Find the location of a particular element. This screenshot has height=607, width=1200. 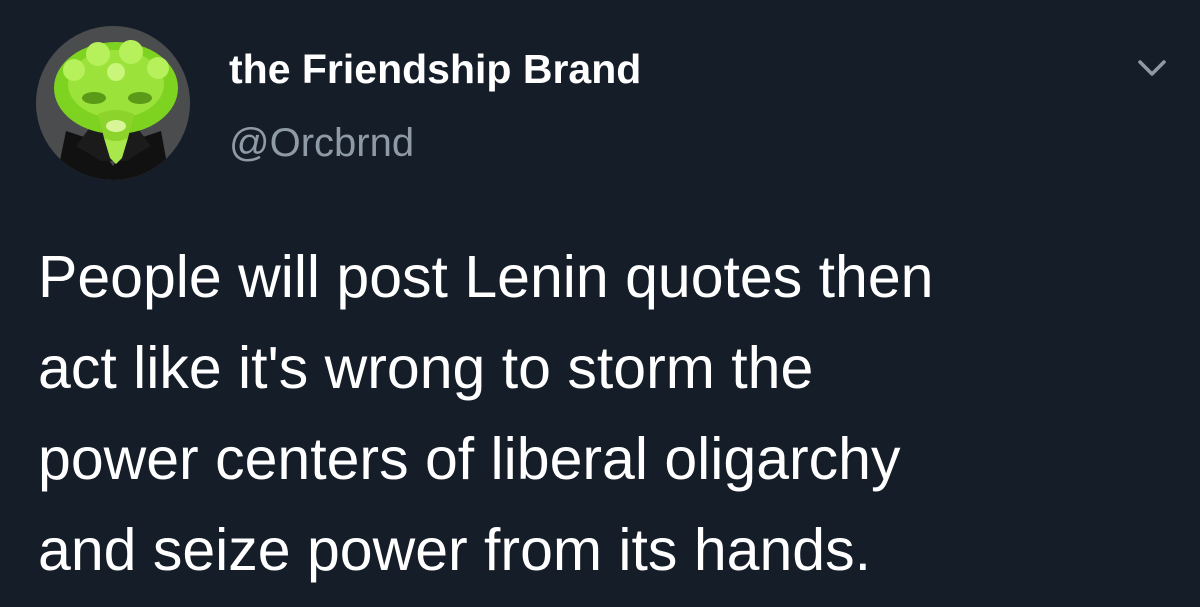

orc-mask-avatar-icon is located at coordinates (113, 103).